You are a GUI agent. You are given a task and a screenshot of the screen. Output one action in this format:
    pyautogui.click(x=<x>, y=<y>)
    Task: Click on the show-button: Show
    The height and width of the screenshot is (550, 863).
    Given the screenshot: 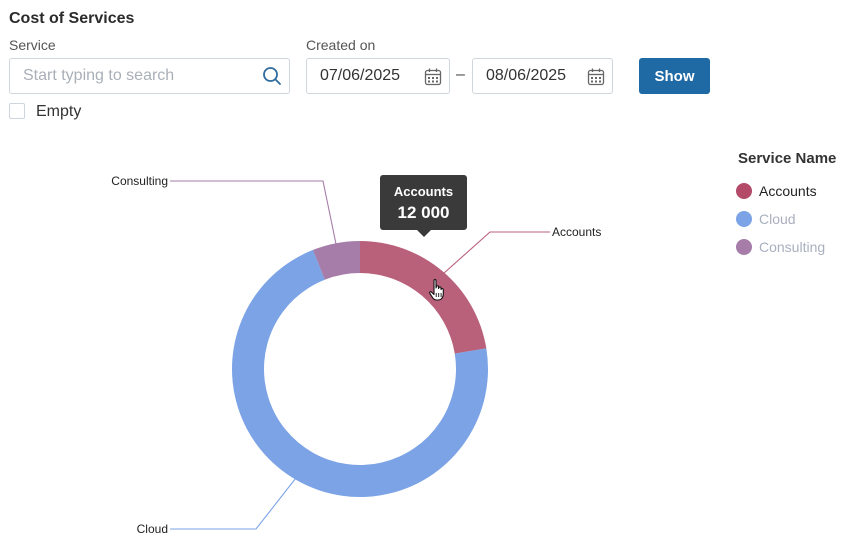 What is the action you would take?
    pyautogui.click(x=674, y=76)
    